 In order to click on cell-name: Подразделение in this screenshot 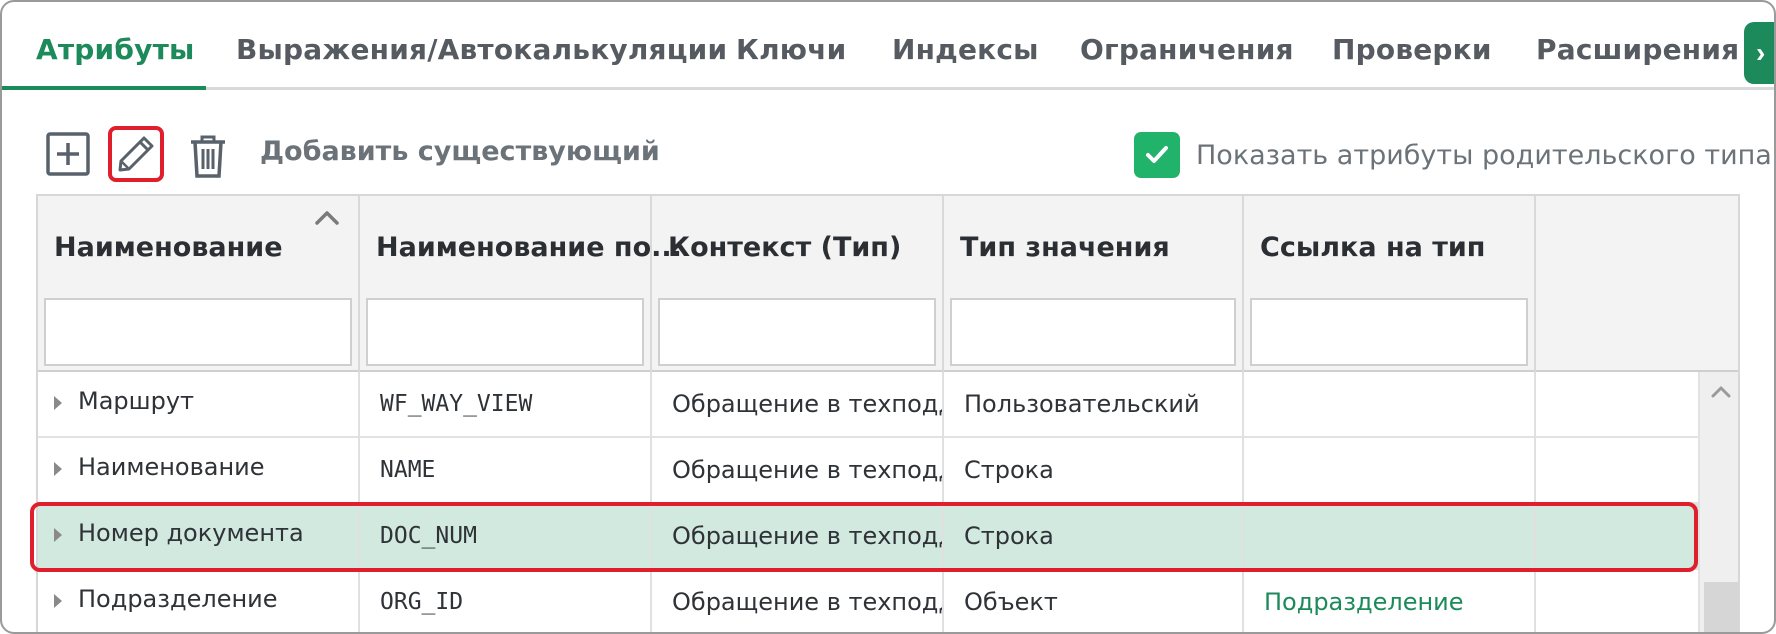, I will do `click(178, 599)`.